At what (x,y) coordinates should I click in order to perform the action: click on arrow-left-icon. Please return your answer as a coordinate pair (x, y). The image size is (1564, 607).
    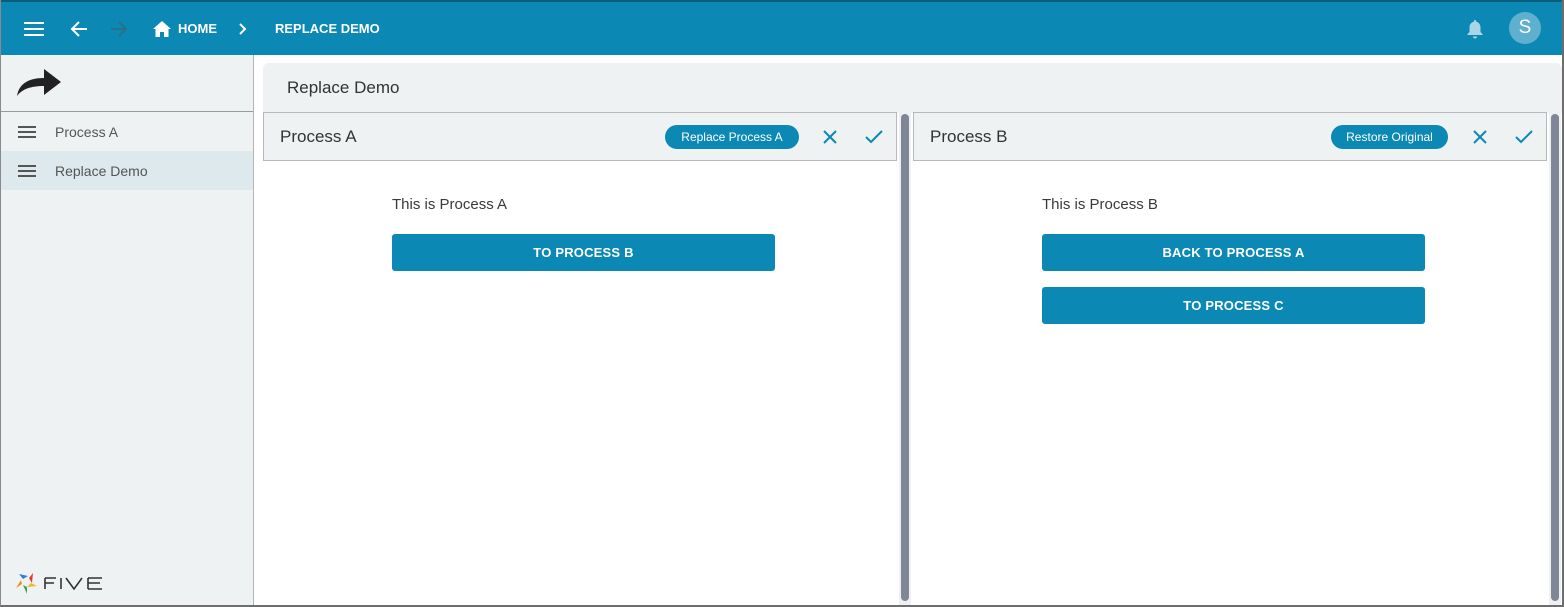
    Looking at the image, I should click on (78, 28).